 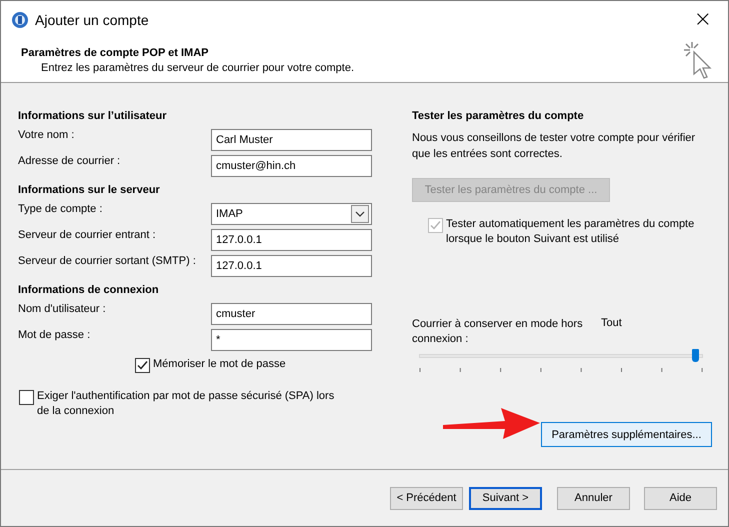 What do you see at coordinates (291, 166) in the screenshot?
I see `text-field: cmuster@hin.ch` at bounding box center [291, 166].